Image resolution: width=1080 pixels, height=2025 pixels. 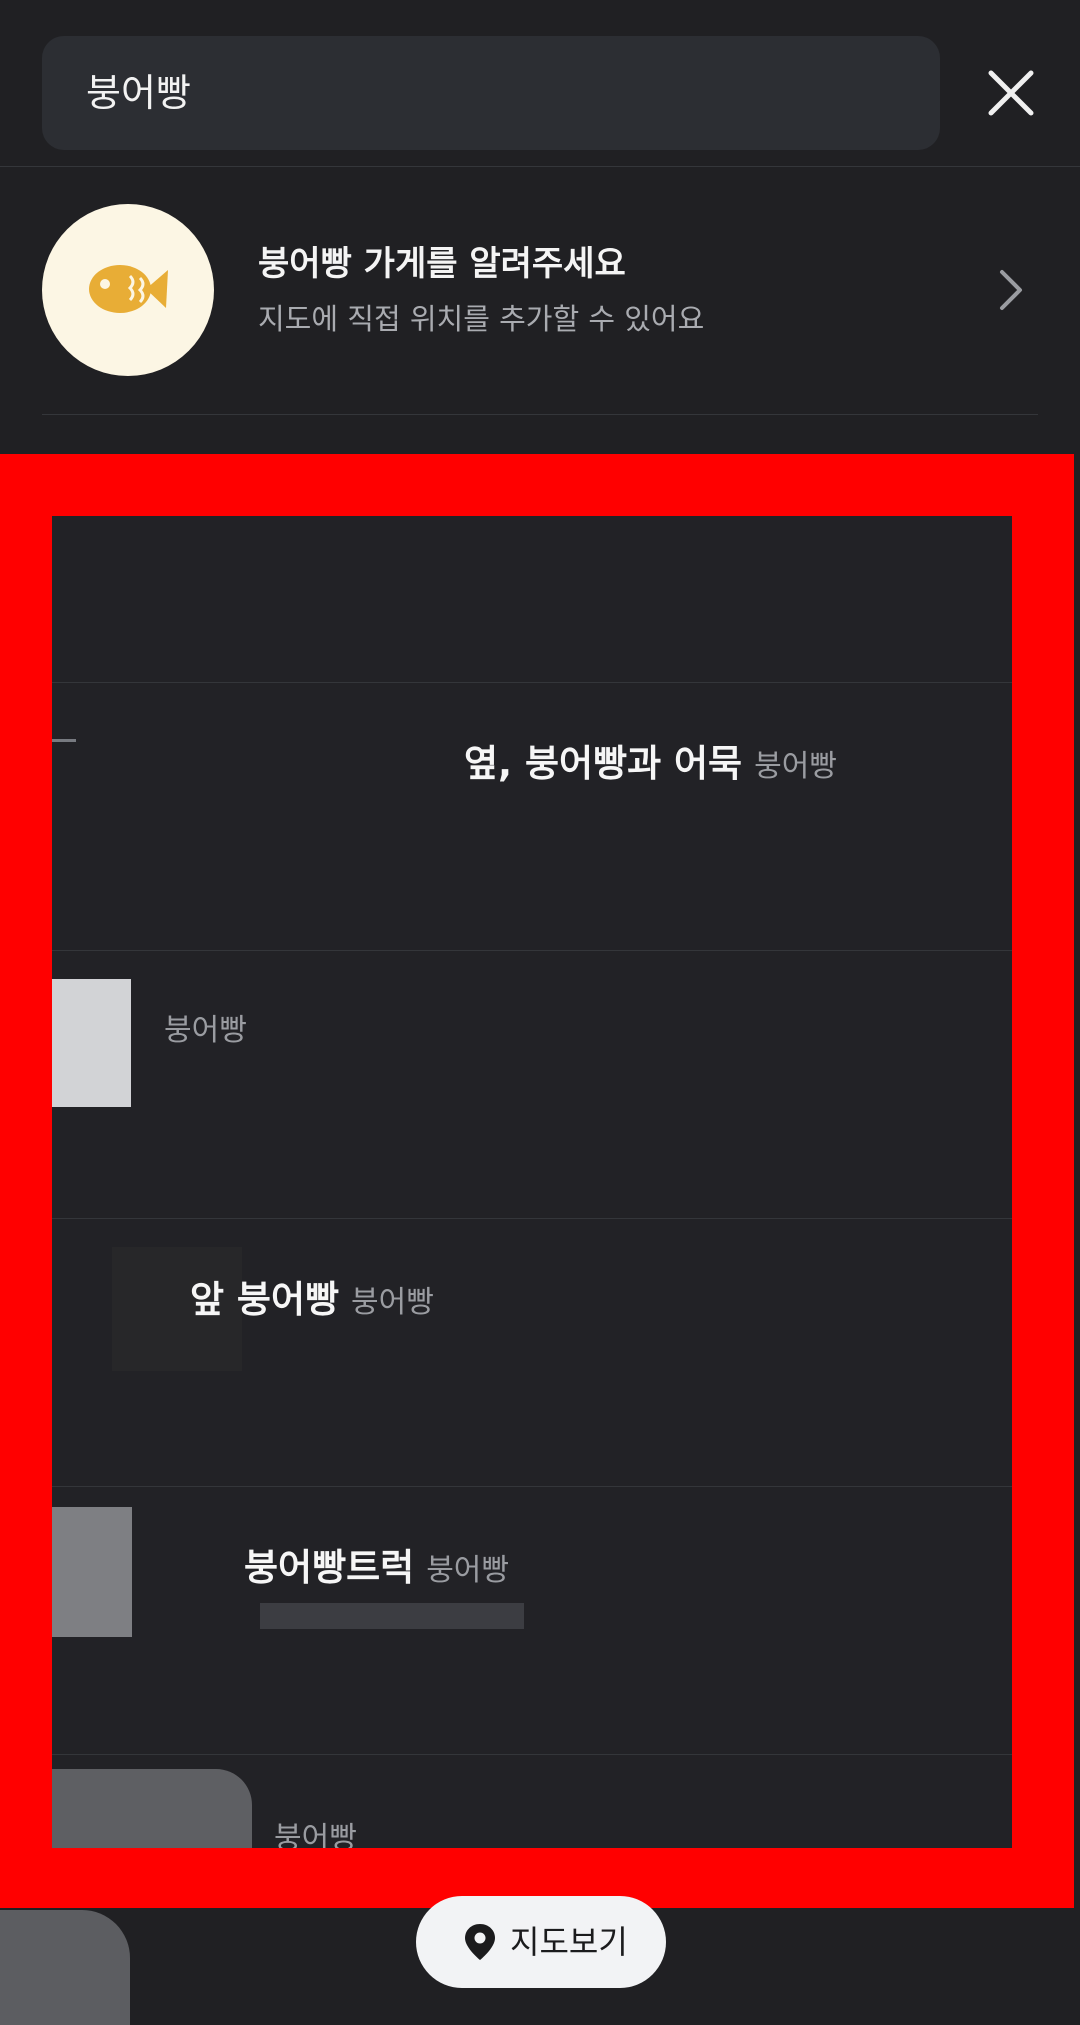 I want to click on fish-avatar, so click(x=128, y=290).